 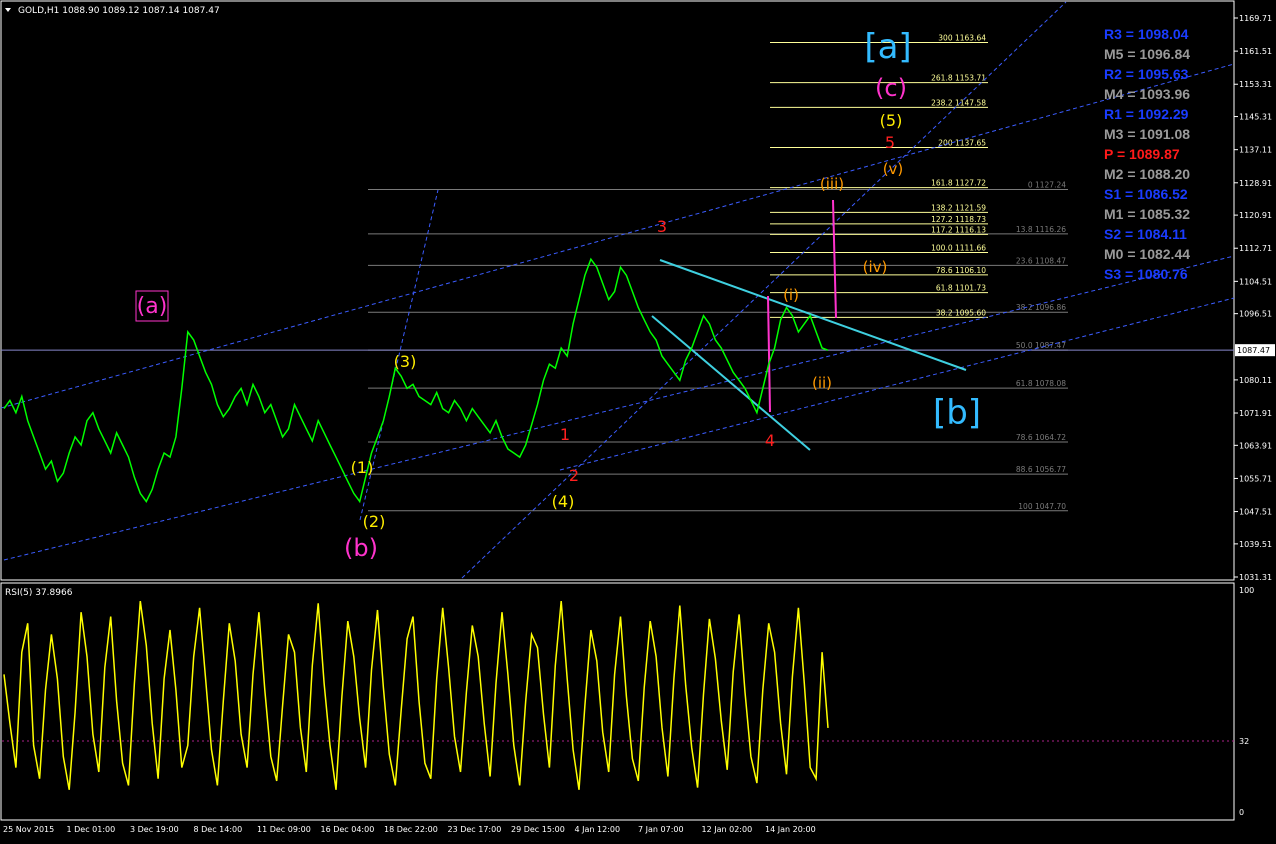 What do you see at coordinates (91, 829) in the screenshot?
I see `time-tick-label: 1 Dec 01:00` at bounding box center [91, 829].